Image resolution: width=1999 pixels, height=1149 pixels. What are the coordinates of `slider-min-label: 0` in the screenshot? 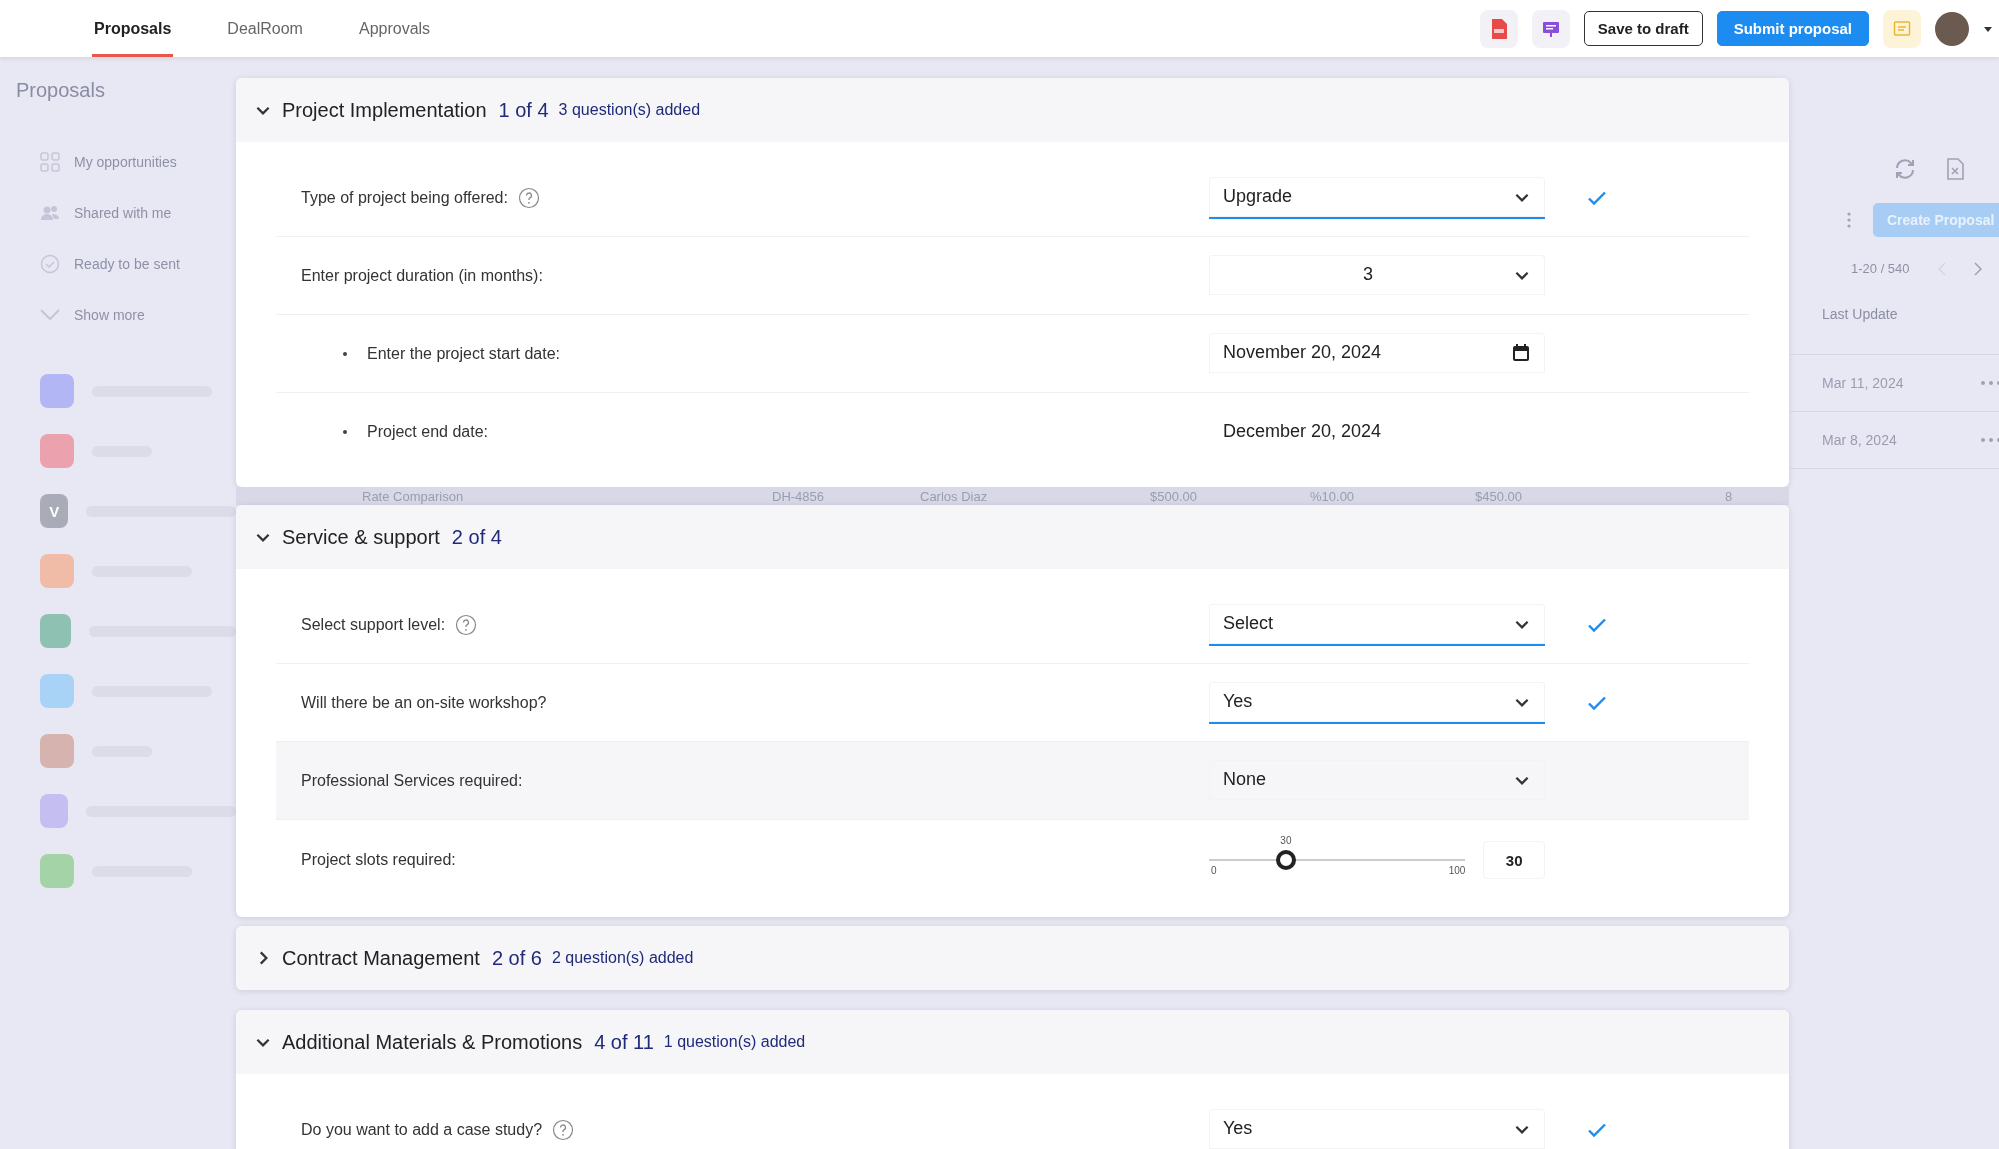 It's located at (1214, 870).